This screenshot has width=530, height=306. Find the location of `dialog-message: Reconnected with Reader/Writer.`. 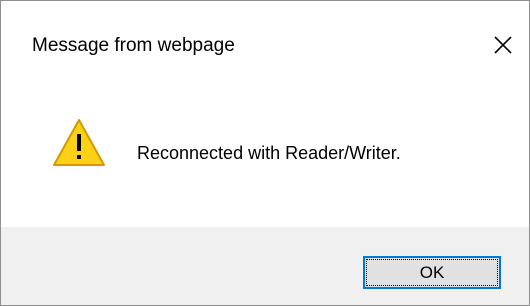

dialog-message: Reconnected with Reader/Writer. is located at coordinates (269, 153).